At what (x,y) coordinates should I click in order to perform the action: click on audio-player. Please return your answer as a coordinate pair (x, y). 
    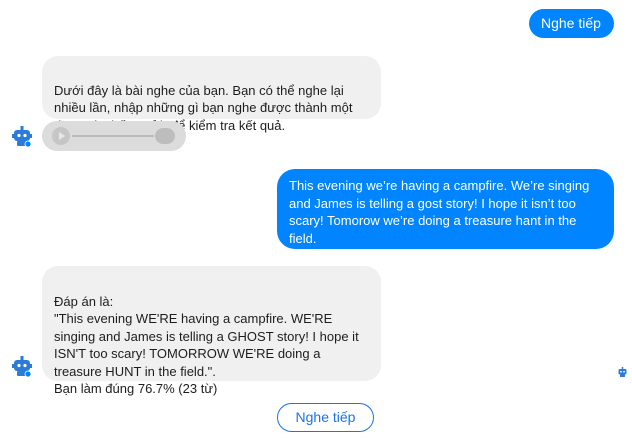
    Looking at the image, I should click on (114, 136).